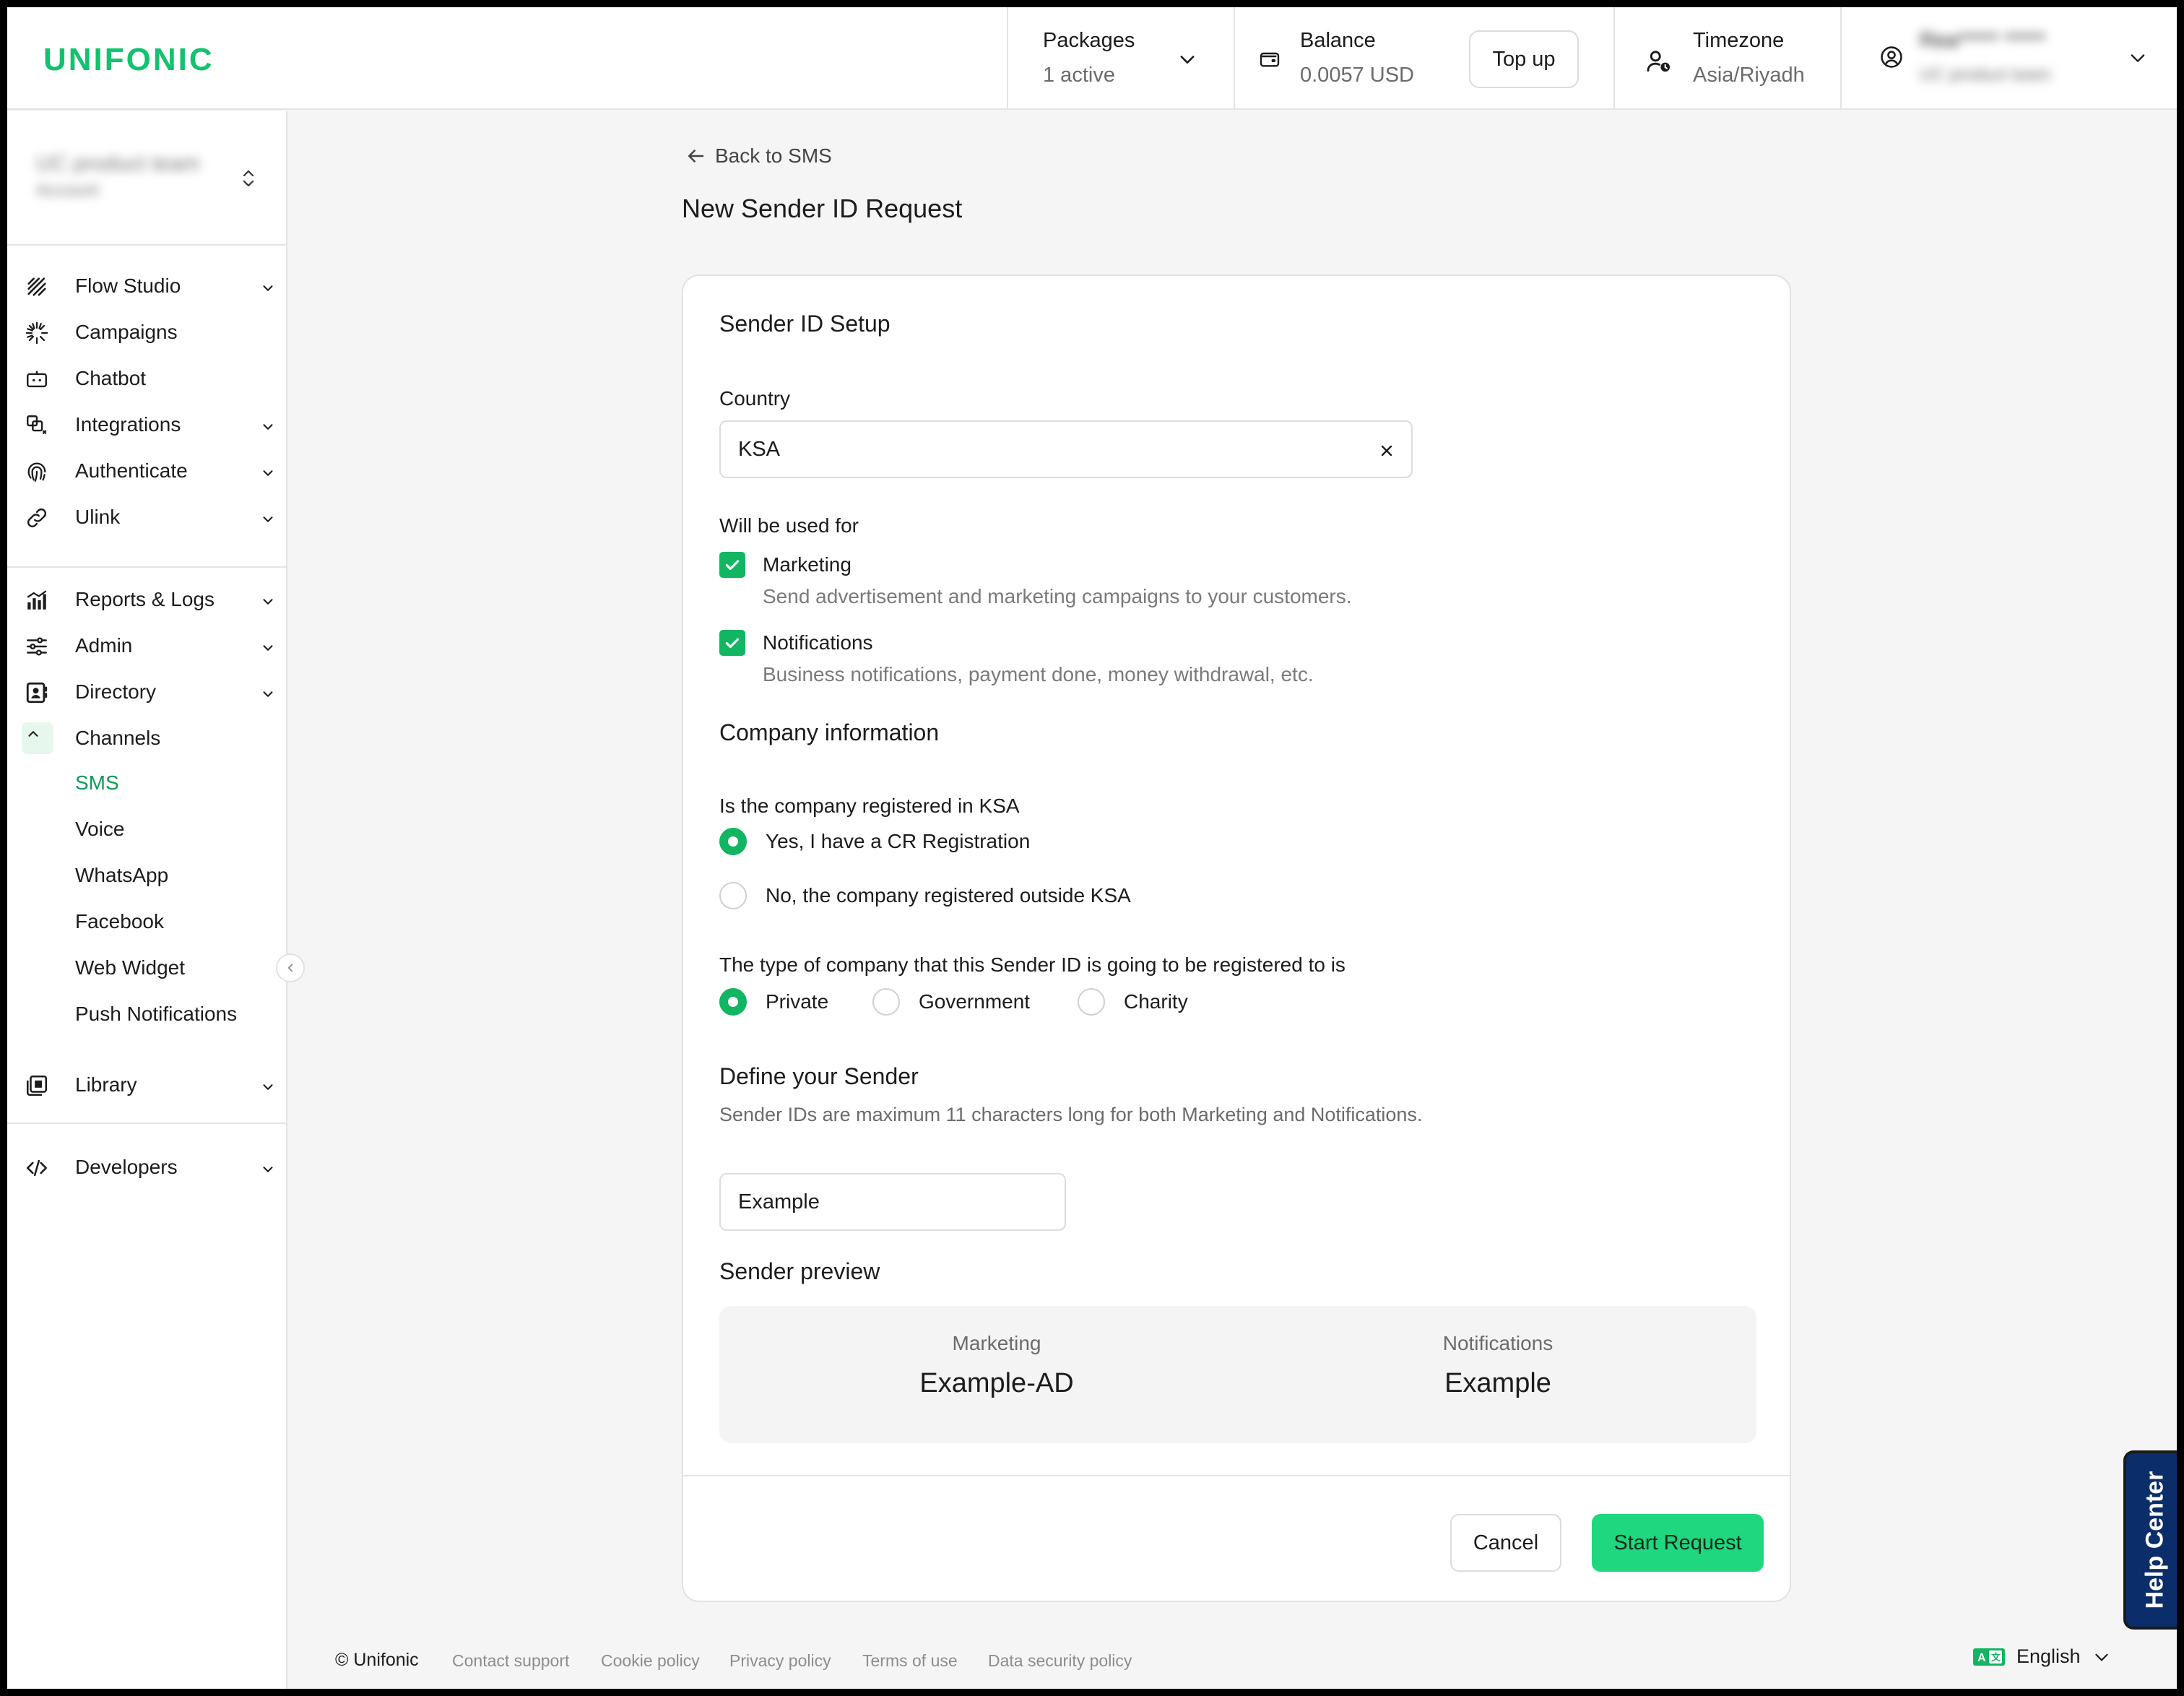 The height and width of the screenshot is (1696, 2184). What do you see at coordinates (146, 646) in the screenshot?
I see `sidebar-item-admin: Admin` at bounding box center [146, 646].